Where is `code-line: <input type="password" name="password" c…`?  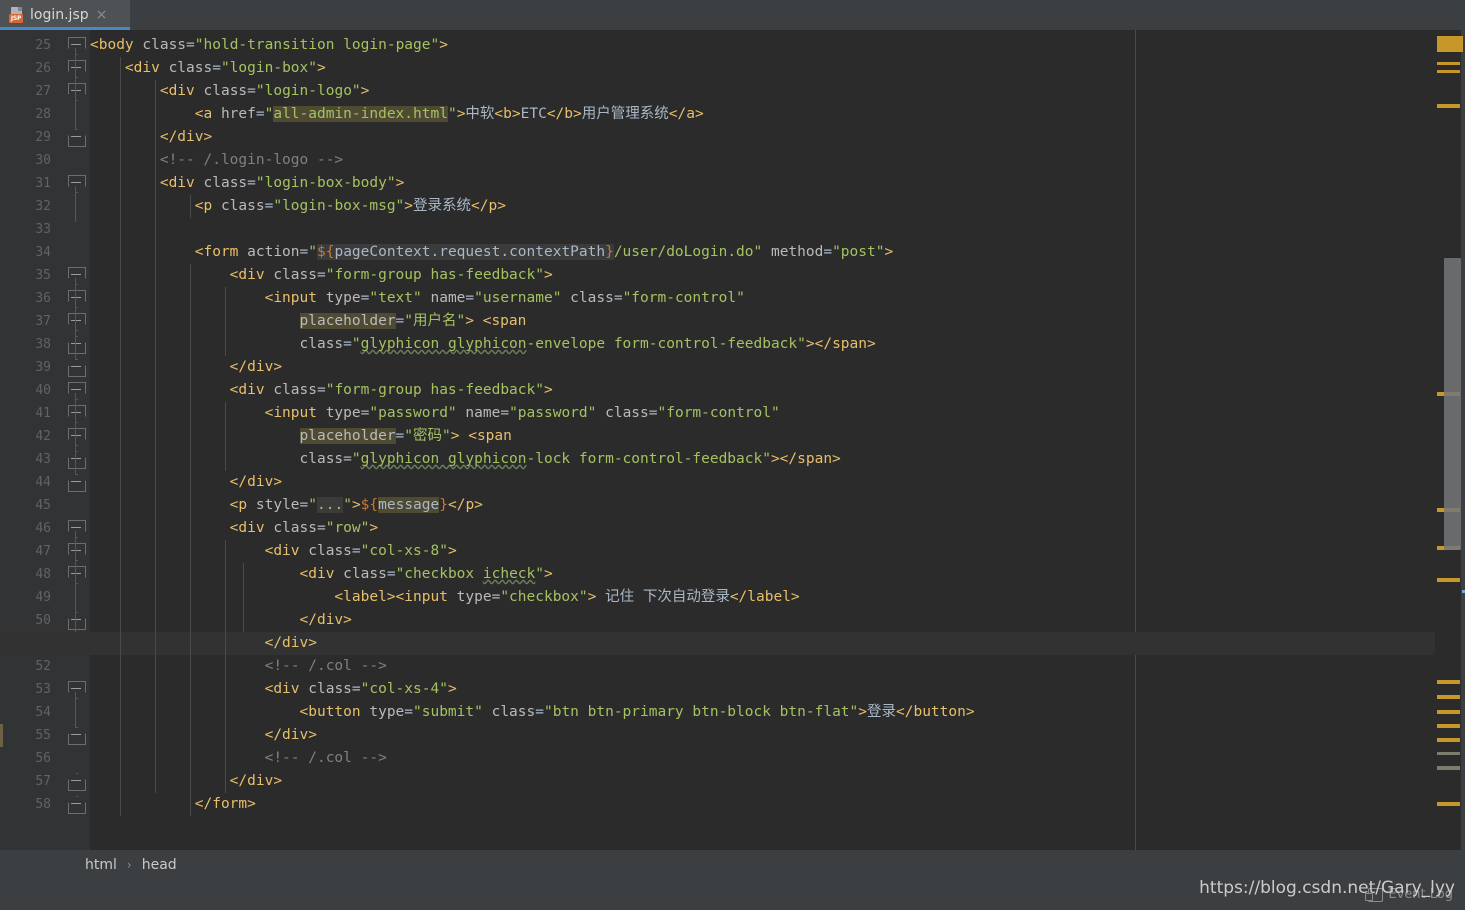 code-line: <input type="password" name="password" c… is located at coordinates (435, 413).